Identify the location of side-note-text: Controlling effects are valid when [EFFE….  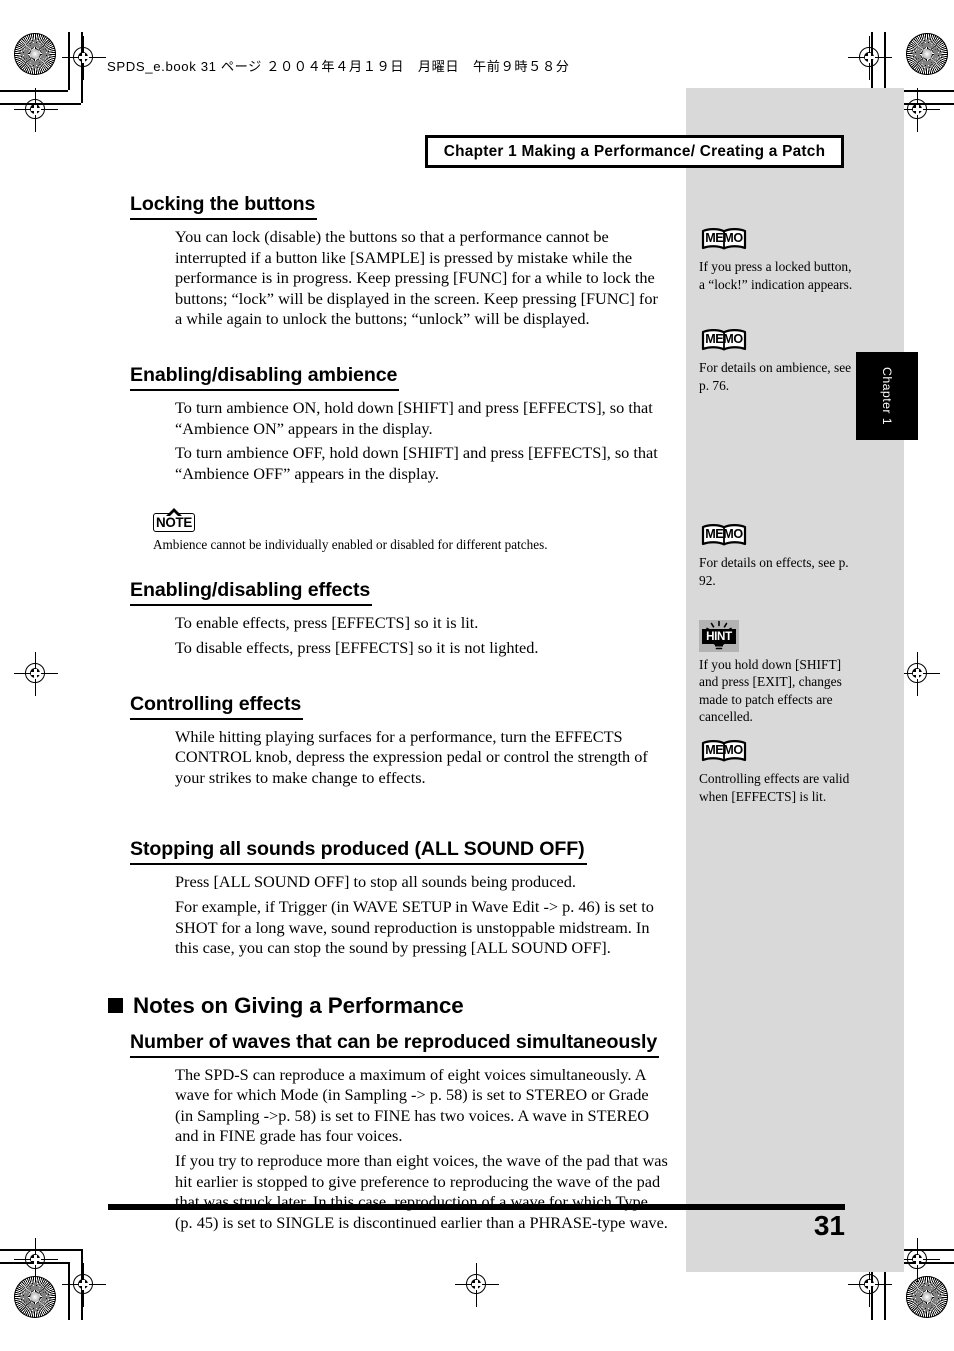
(774, 787).